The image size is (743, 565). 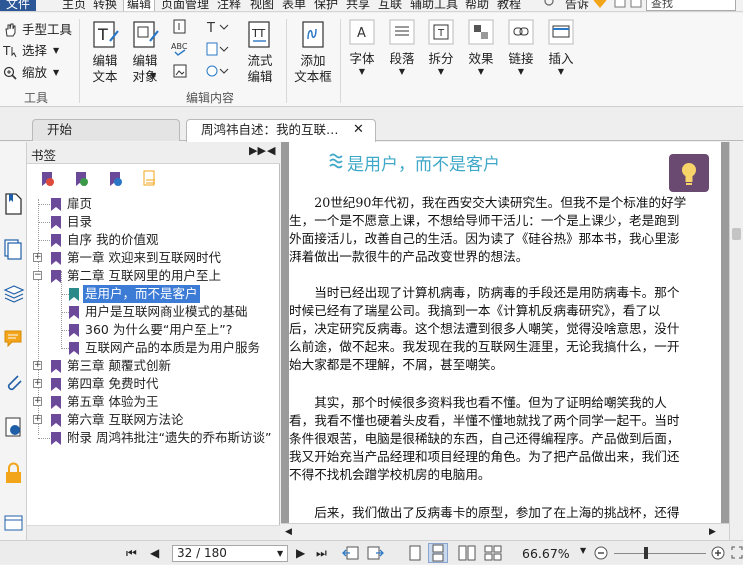 What do you see at coordinates (105, 5) in the screenshot?
I see `menu-convert: 转换` at bounding box center [105, 5].